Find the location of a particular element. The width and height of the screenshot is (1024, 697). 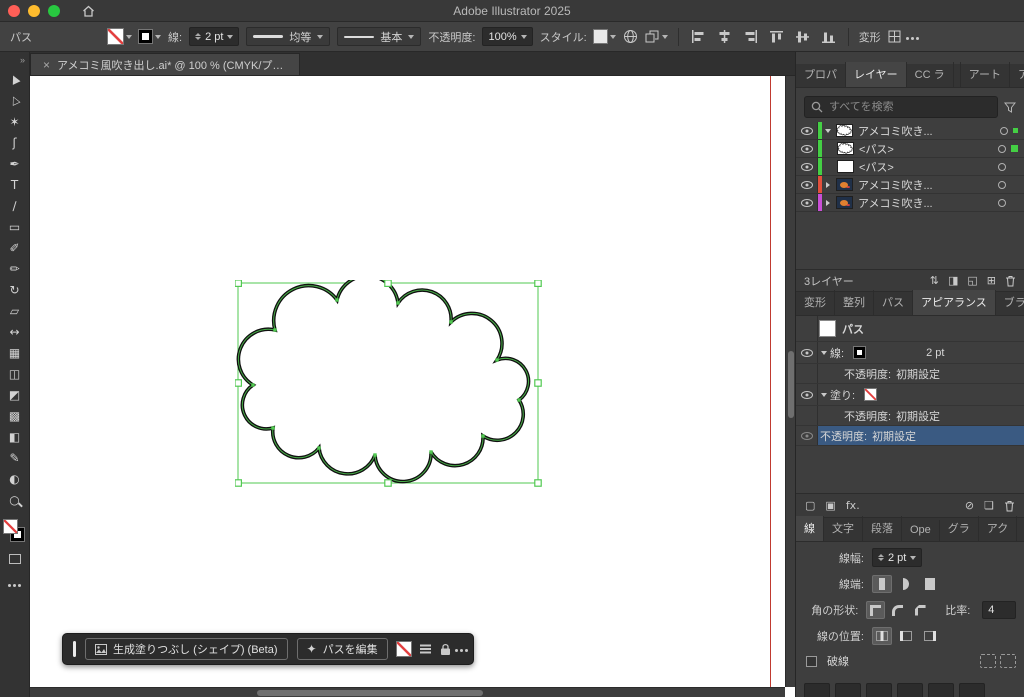

paintbrush-tool: ✐ is located at coordinates (15, 247).